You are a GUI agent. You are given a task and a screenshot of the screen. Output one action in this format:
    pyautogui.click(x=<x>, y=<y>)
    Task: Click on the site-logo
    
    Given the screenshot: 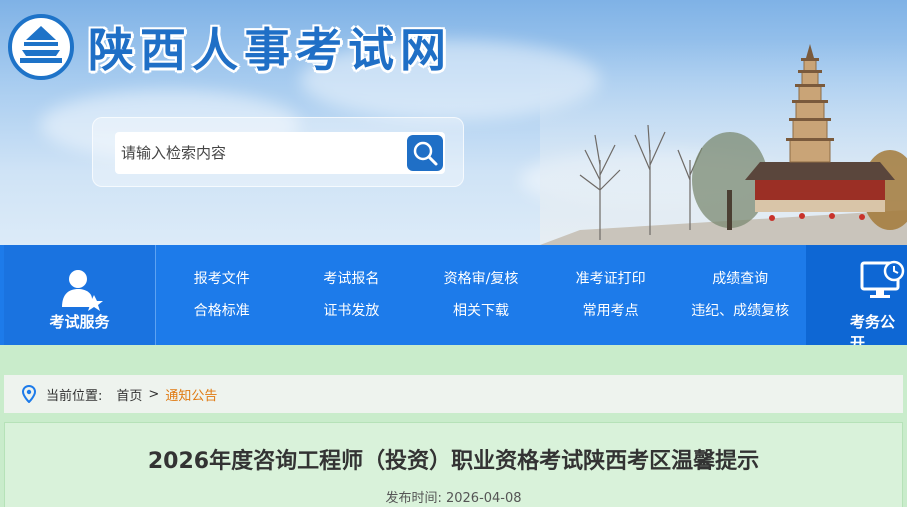 What is the action you would take?
    pyautogui.click(x=41, y=47)
    